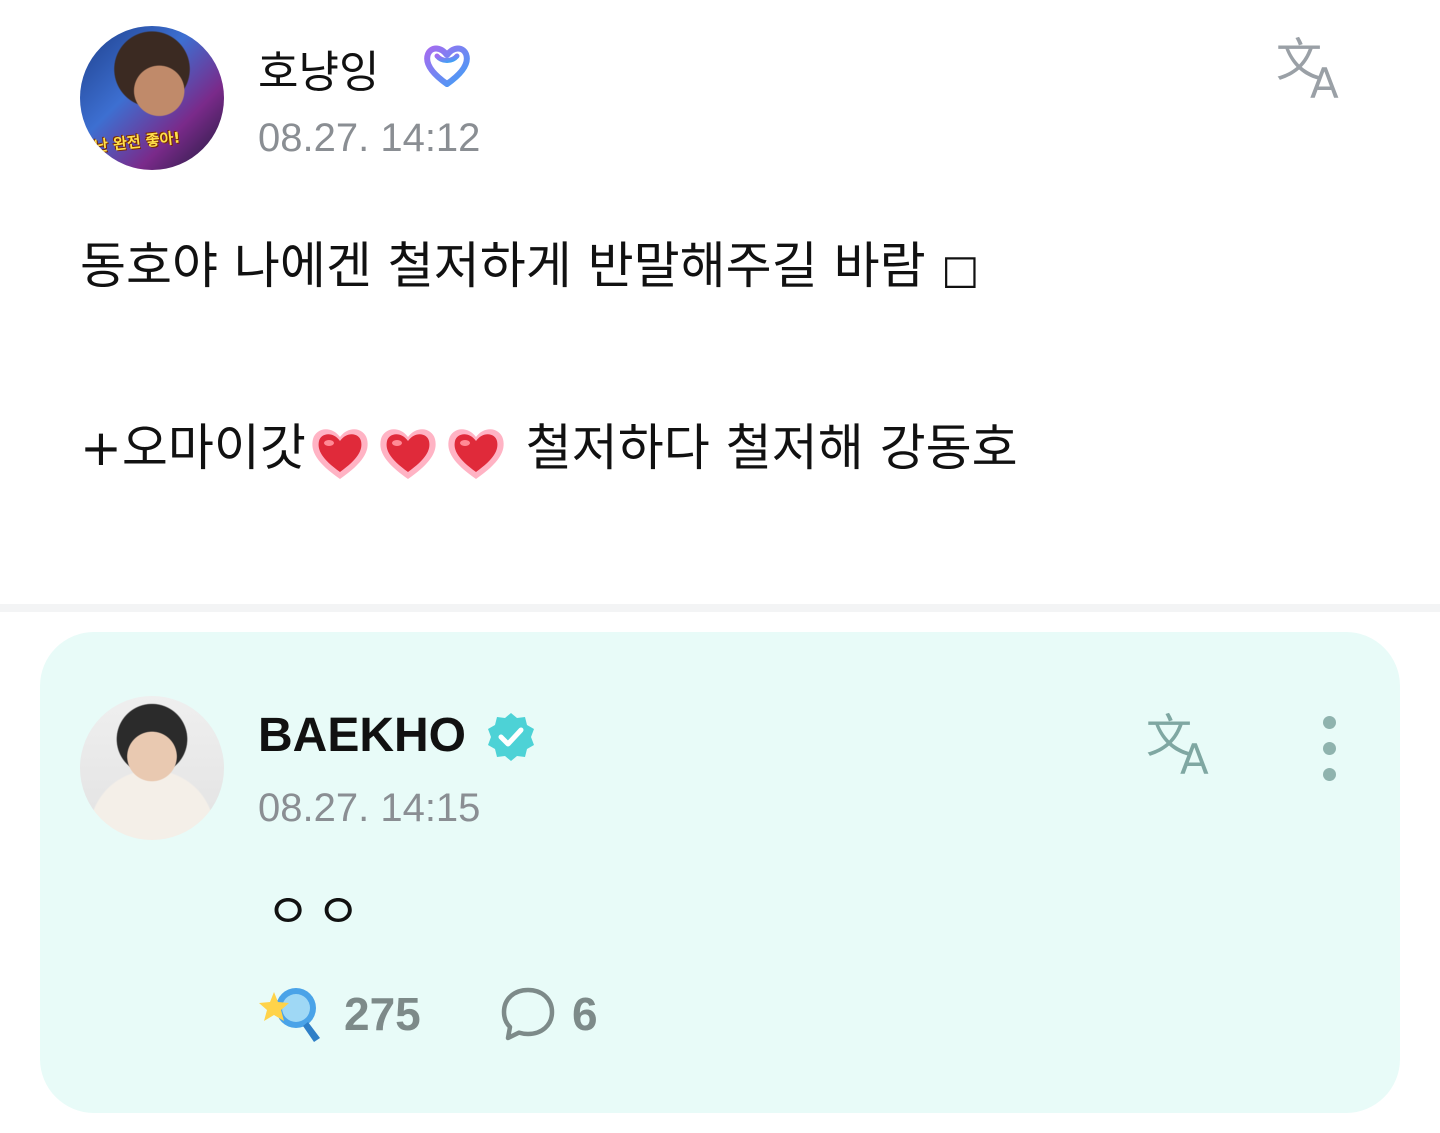 This screenshot has width=1440, height=1133. What do you see at coordinates (369, 808) in the screenshot?
I see `reply-timestamp: 08.27. 14:15` at bounding box center [369, 808].